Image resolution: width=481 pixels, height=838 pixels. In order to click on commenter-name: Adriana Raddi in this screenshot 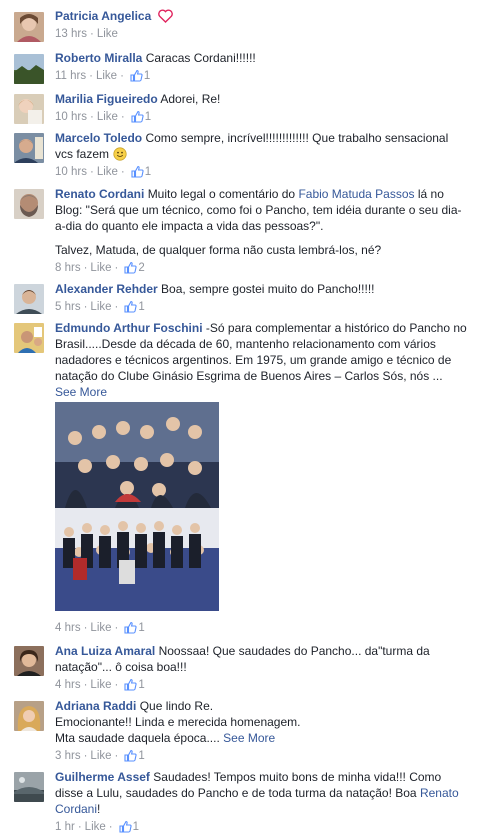, I will do `click(95, 706)`.